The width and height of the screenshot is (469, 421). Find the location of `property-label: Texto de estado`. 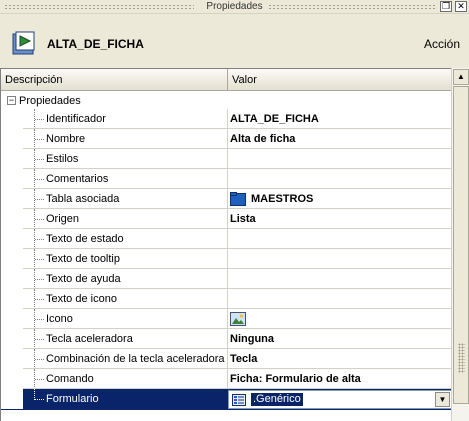

property-label: Texto de estado is located at coordinates (85, 239).